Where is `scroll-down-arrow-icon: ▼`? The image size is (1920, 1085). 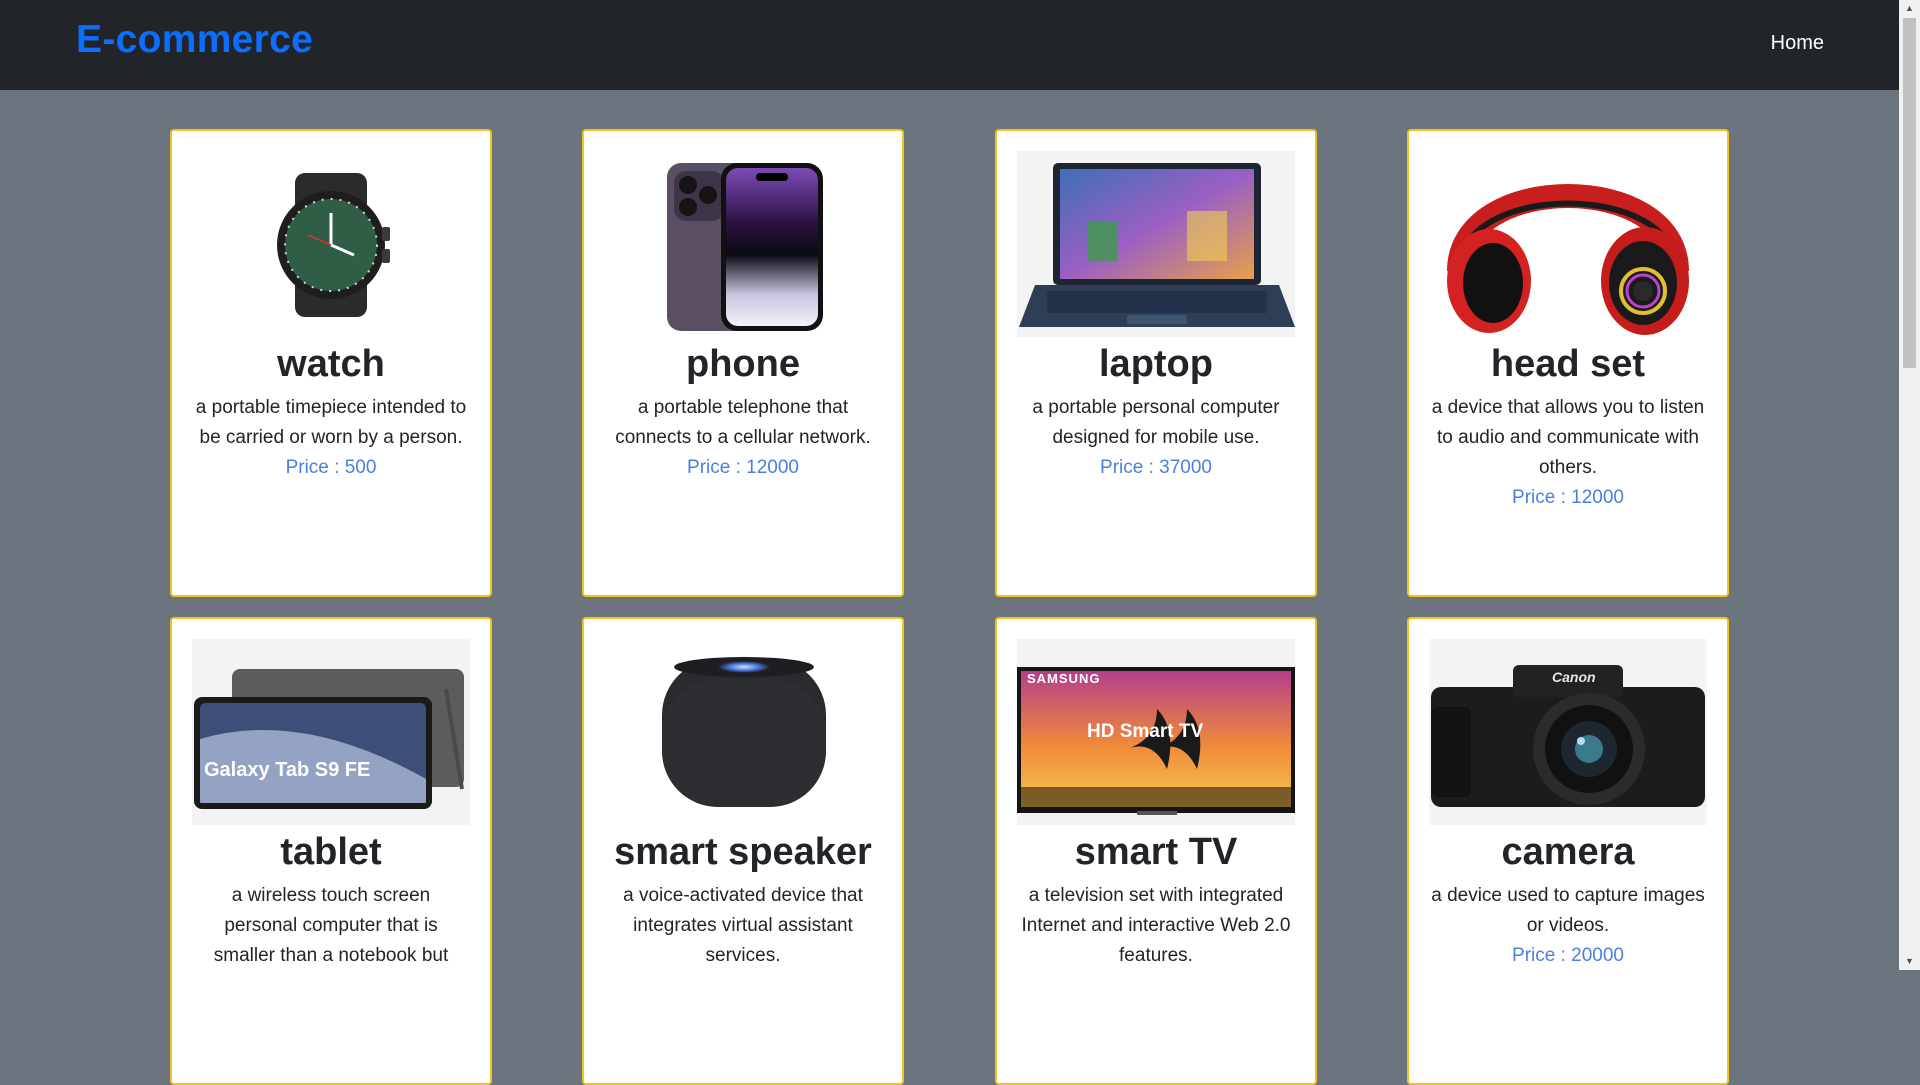
scroll-down-arrow-icon: ▼ is located at coordinates (1909, 961).